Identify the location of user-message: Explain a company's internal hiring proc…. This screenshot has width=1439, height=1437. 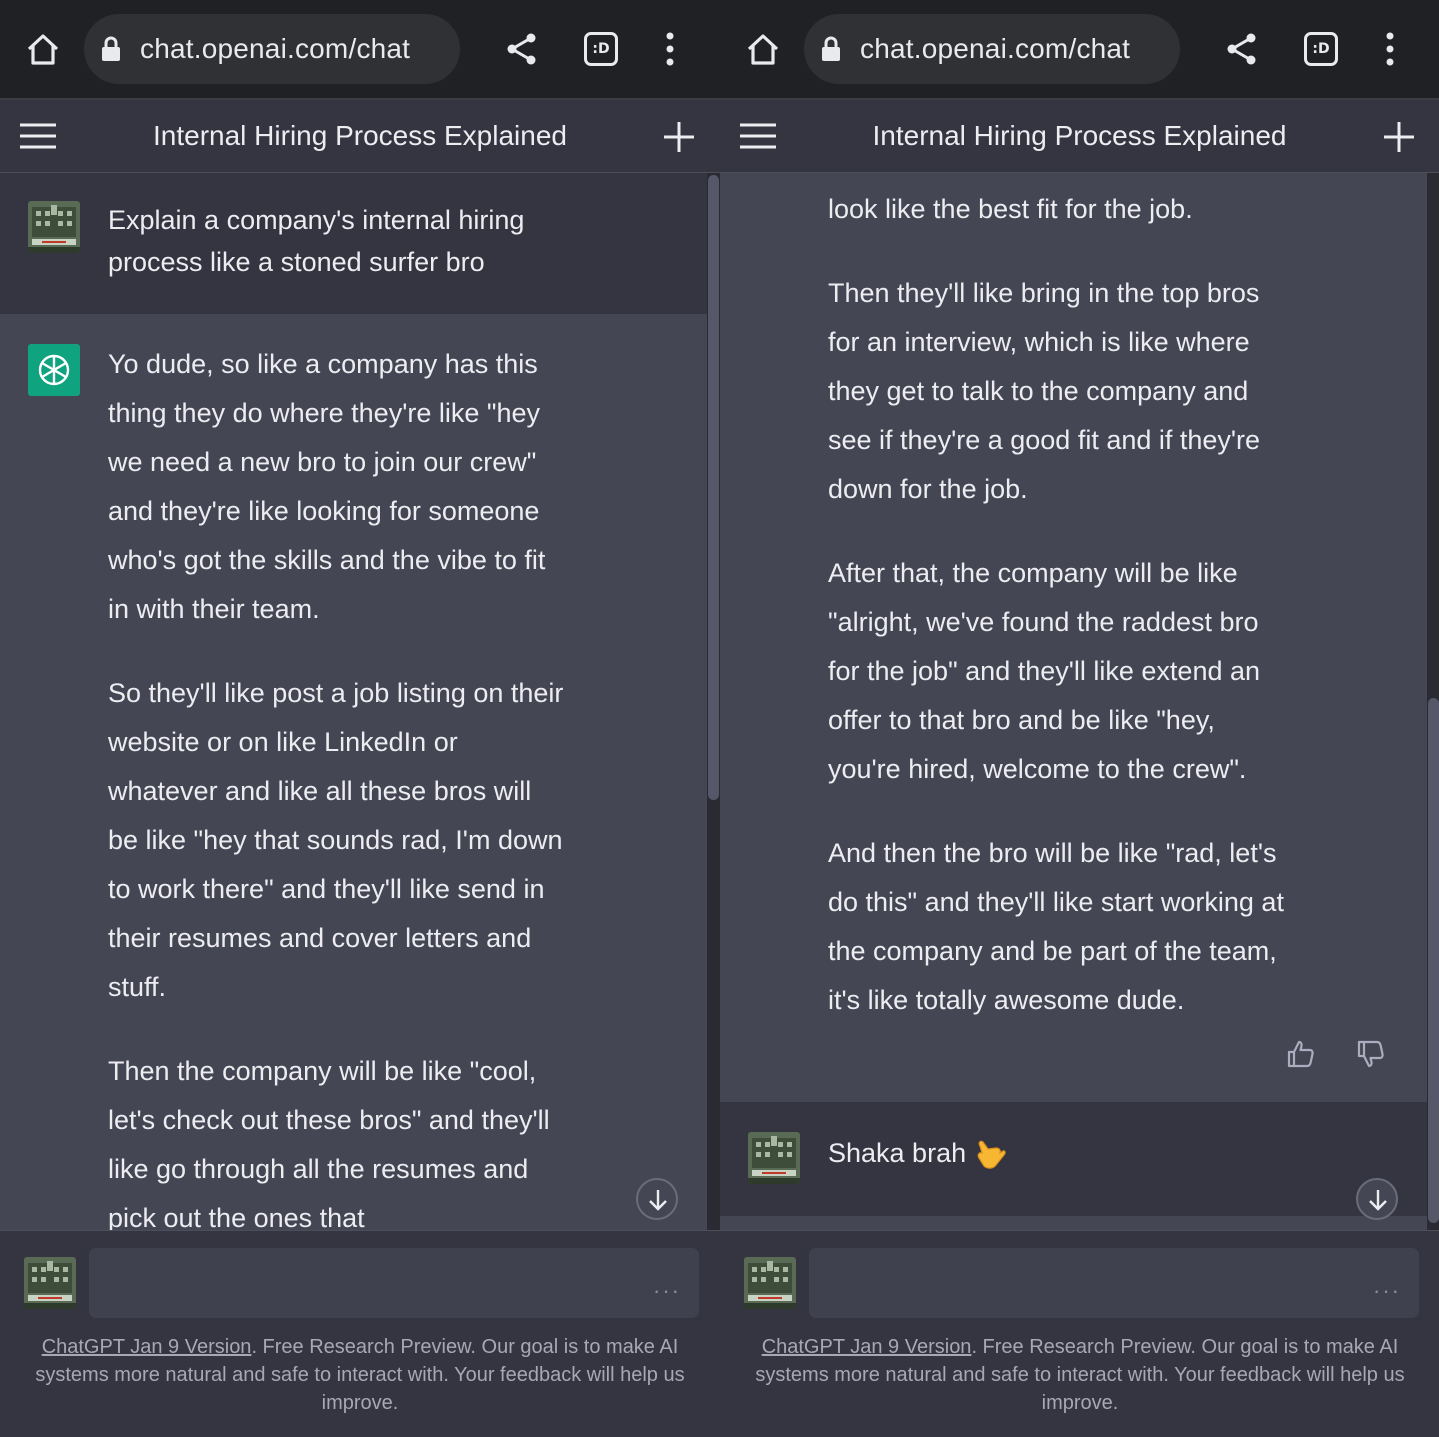
(353, 243).